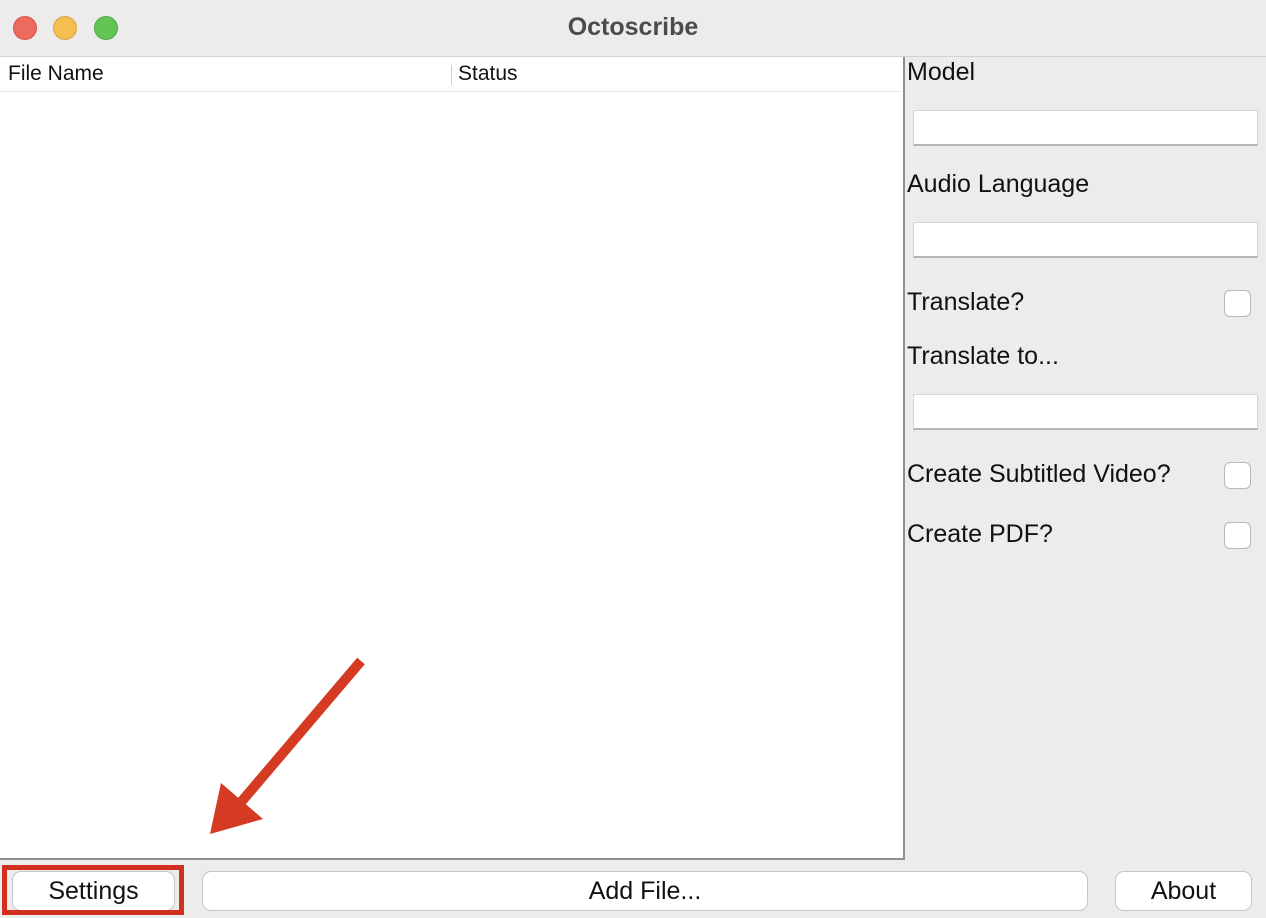 This screenshot has height=918, width=1266. What do you see at coordinates (1237, 475) in the screenshot?
I see `subtitled-video-checkbox` at bounding box center [1237, 475].